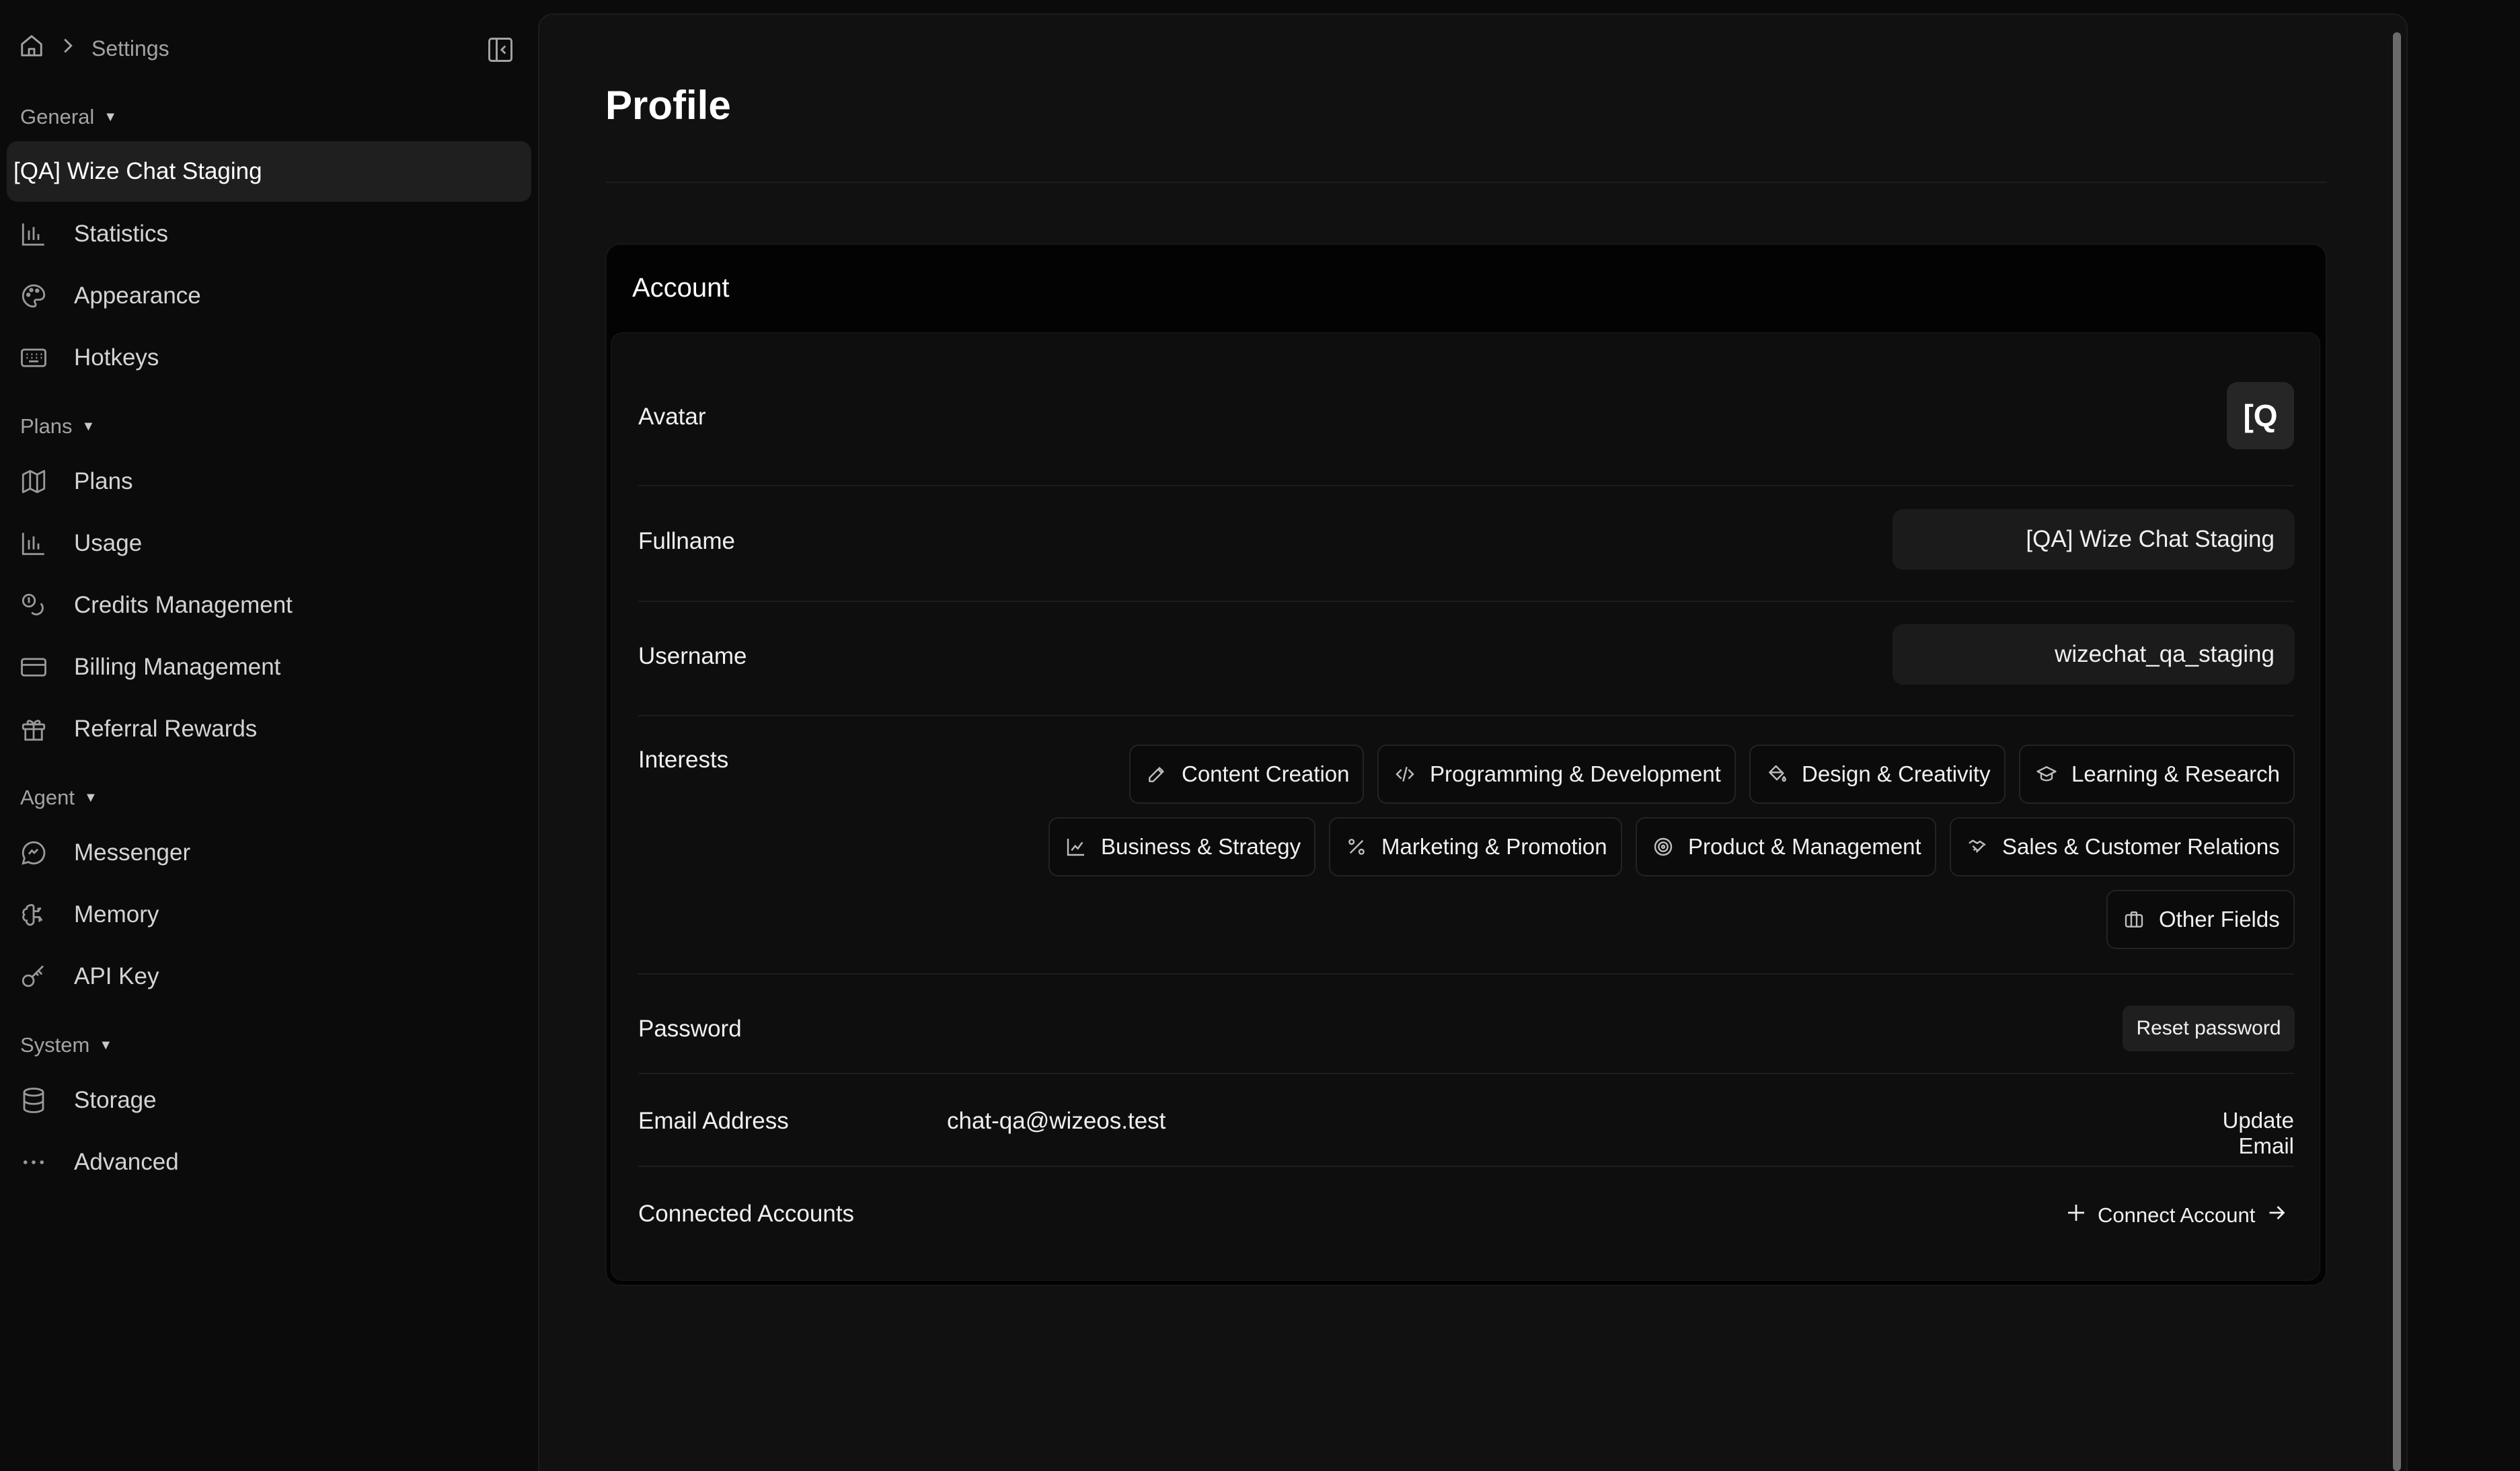 Image resolution: width=2520 pixels, height=1471 pixels. I want to click on sidebar-item-usage: Usage, so click(268, 543).